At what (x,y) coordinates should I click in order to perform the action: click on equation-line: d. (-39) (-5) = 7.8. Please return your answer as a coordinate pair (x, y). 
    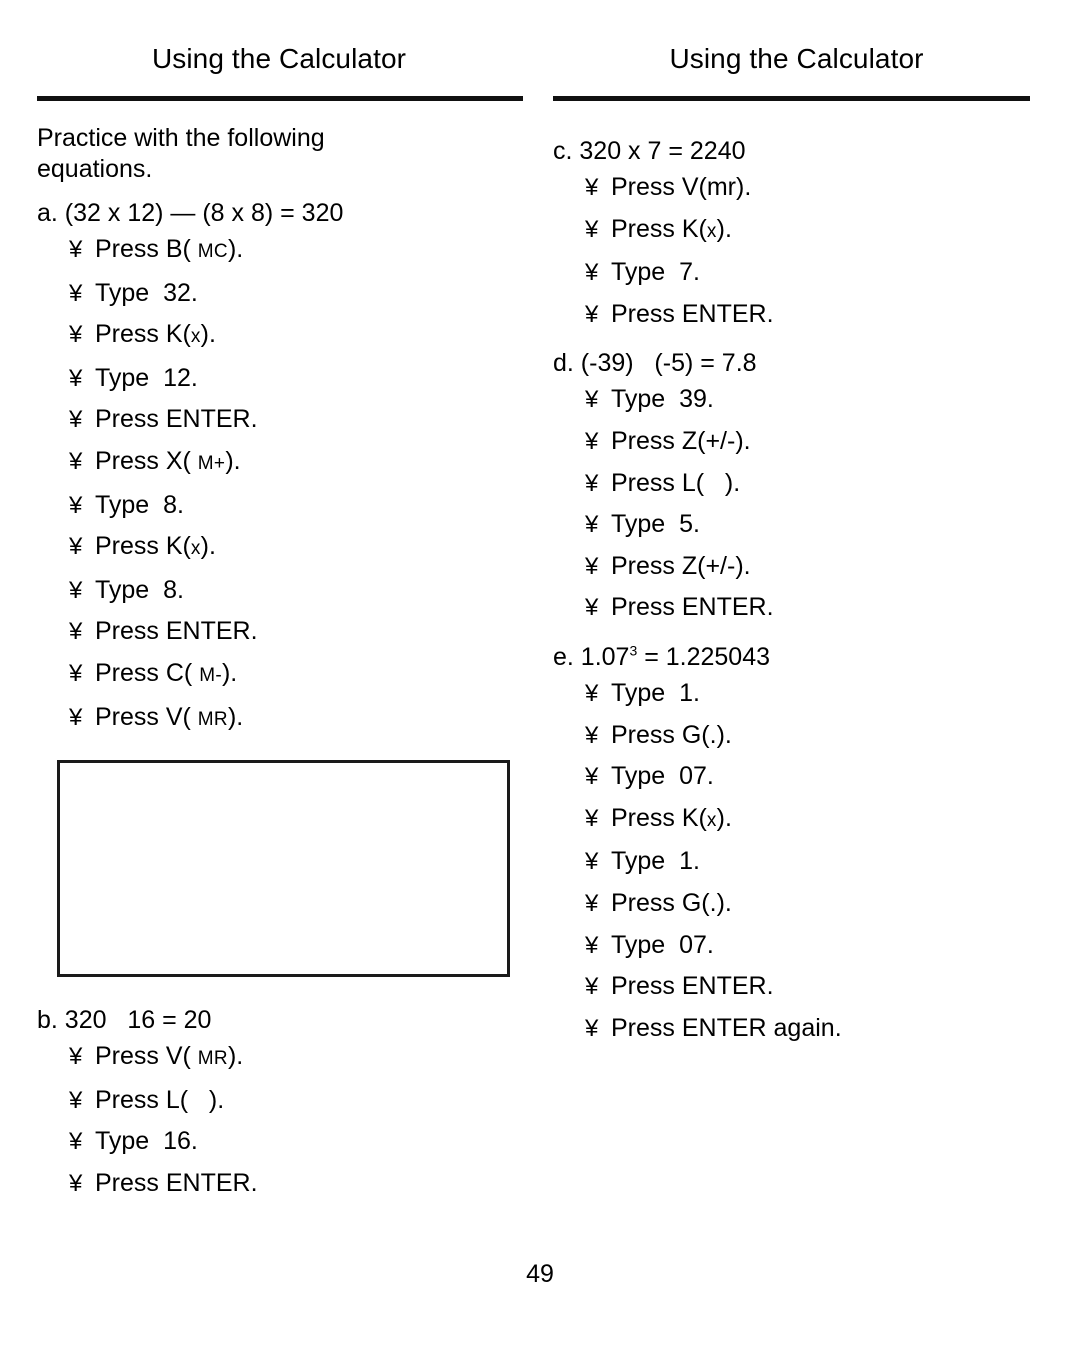
    Looking at the image, I should click on (655, 363).